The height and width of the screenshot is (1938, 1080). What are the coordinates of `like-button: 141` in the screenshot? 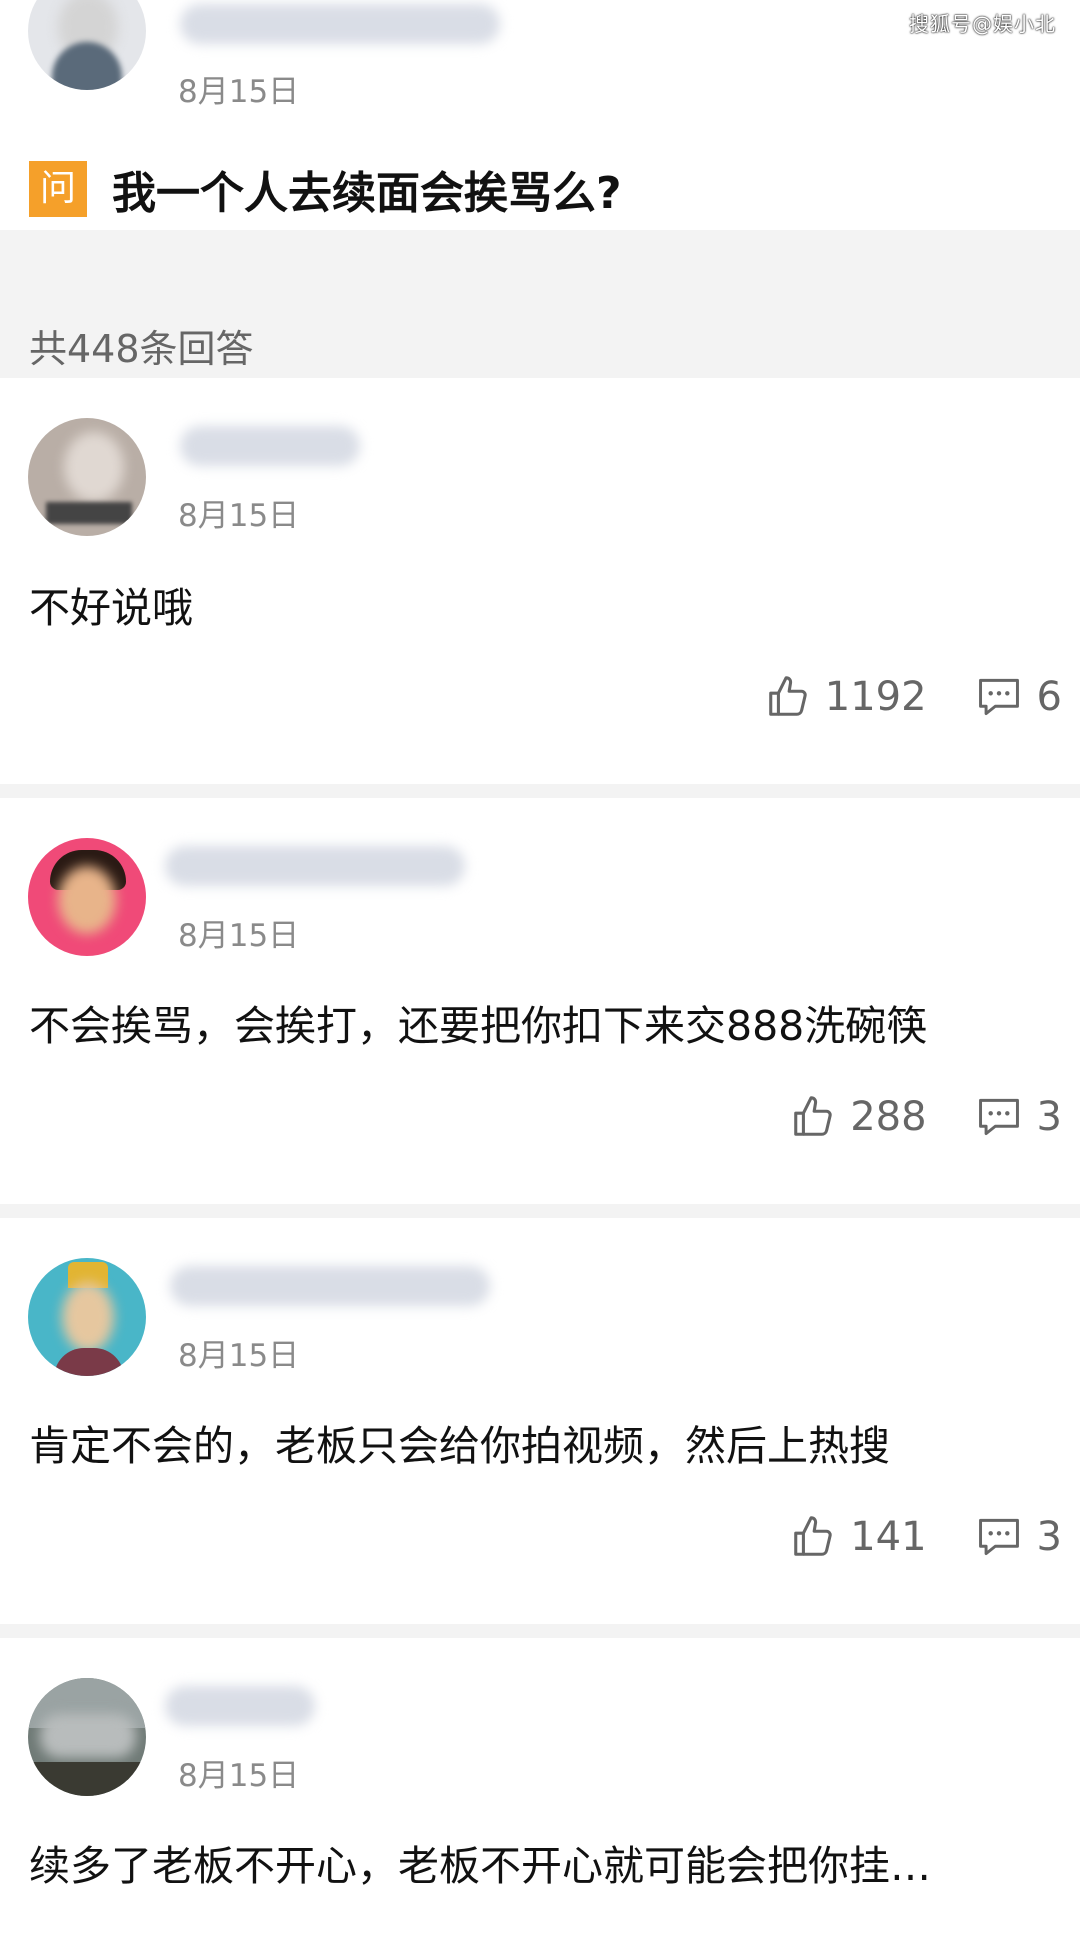 It's located at (858, 1537).